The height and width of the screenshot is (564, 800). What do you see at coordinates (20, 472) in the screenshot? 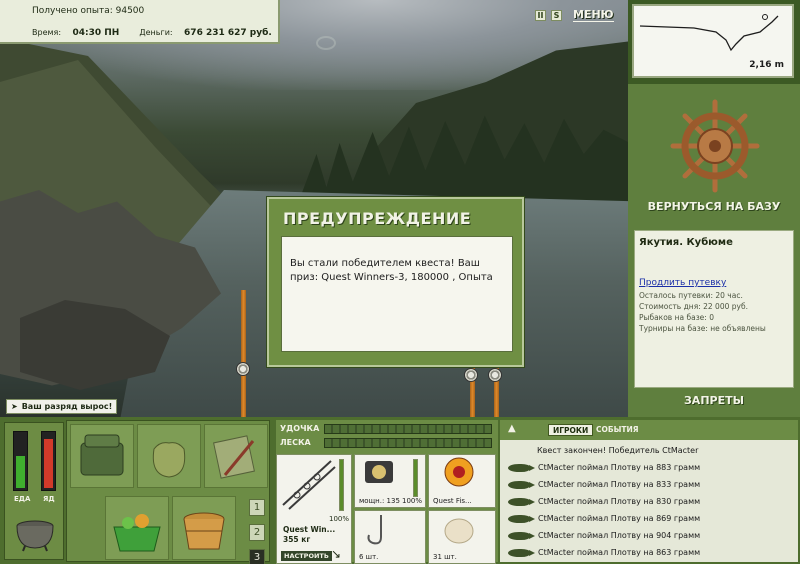
I see `food-level-fill` at bounding box center [20, 472].